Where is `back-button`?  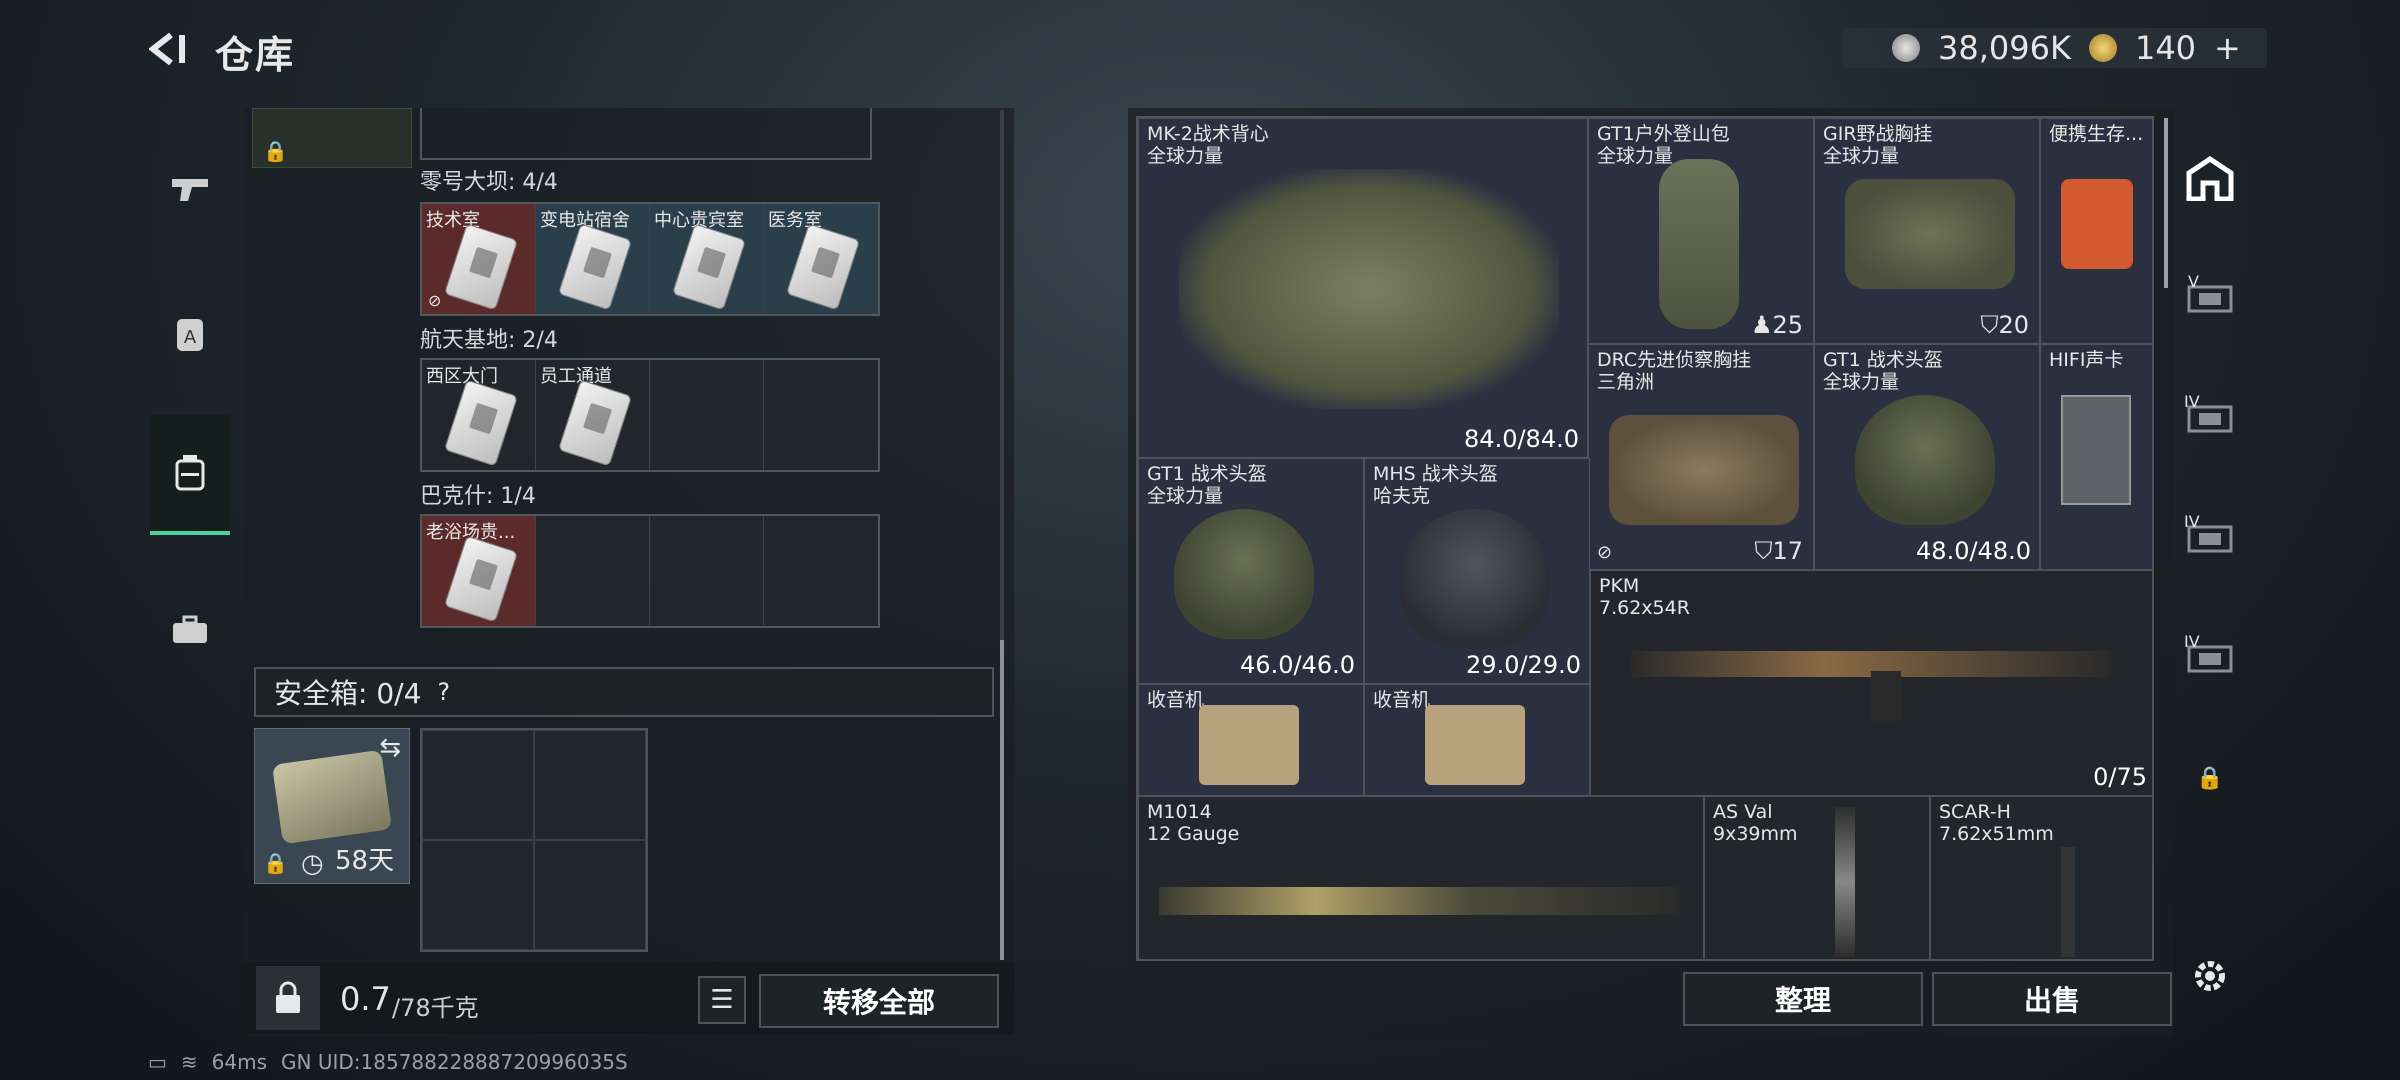 back-button is located at coordinates (170, 49).